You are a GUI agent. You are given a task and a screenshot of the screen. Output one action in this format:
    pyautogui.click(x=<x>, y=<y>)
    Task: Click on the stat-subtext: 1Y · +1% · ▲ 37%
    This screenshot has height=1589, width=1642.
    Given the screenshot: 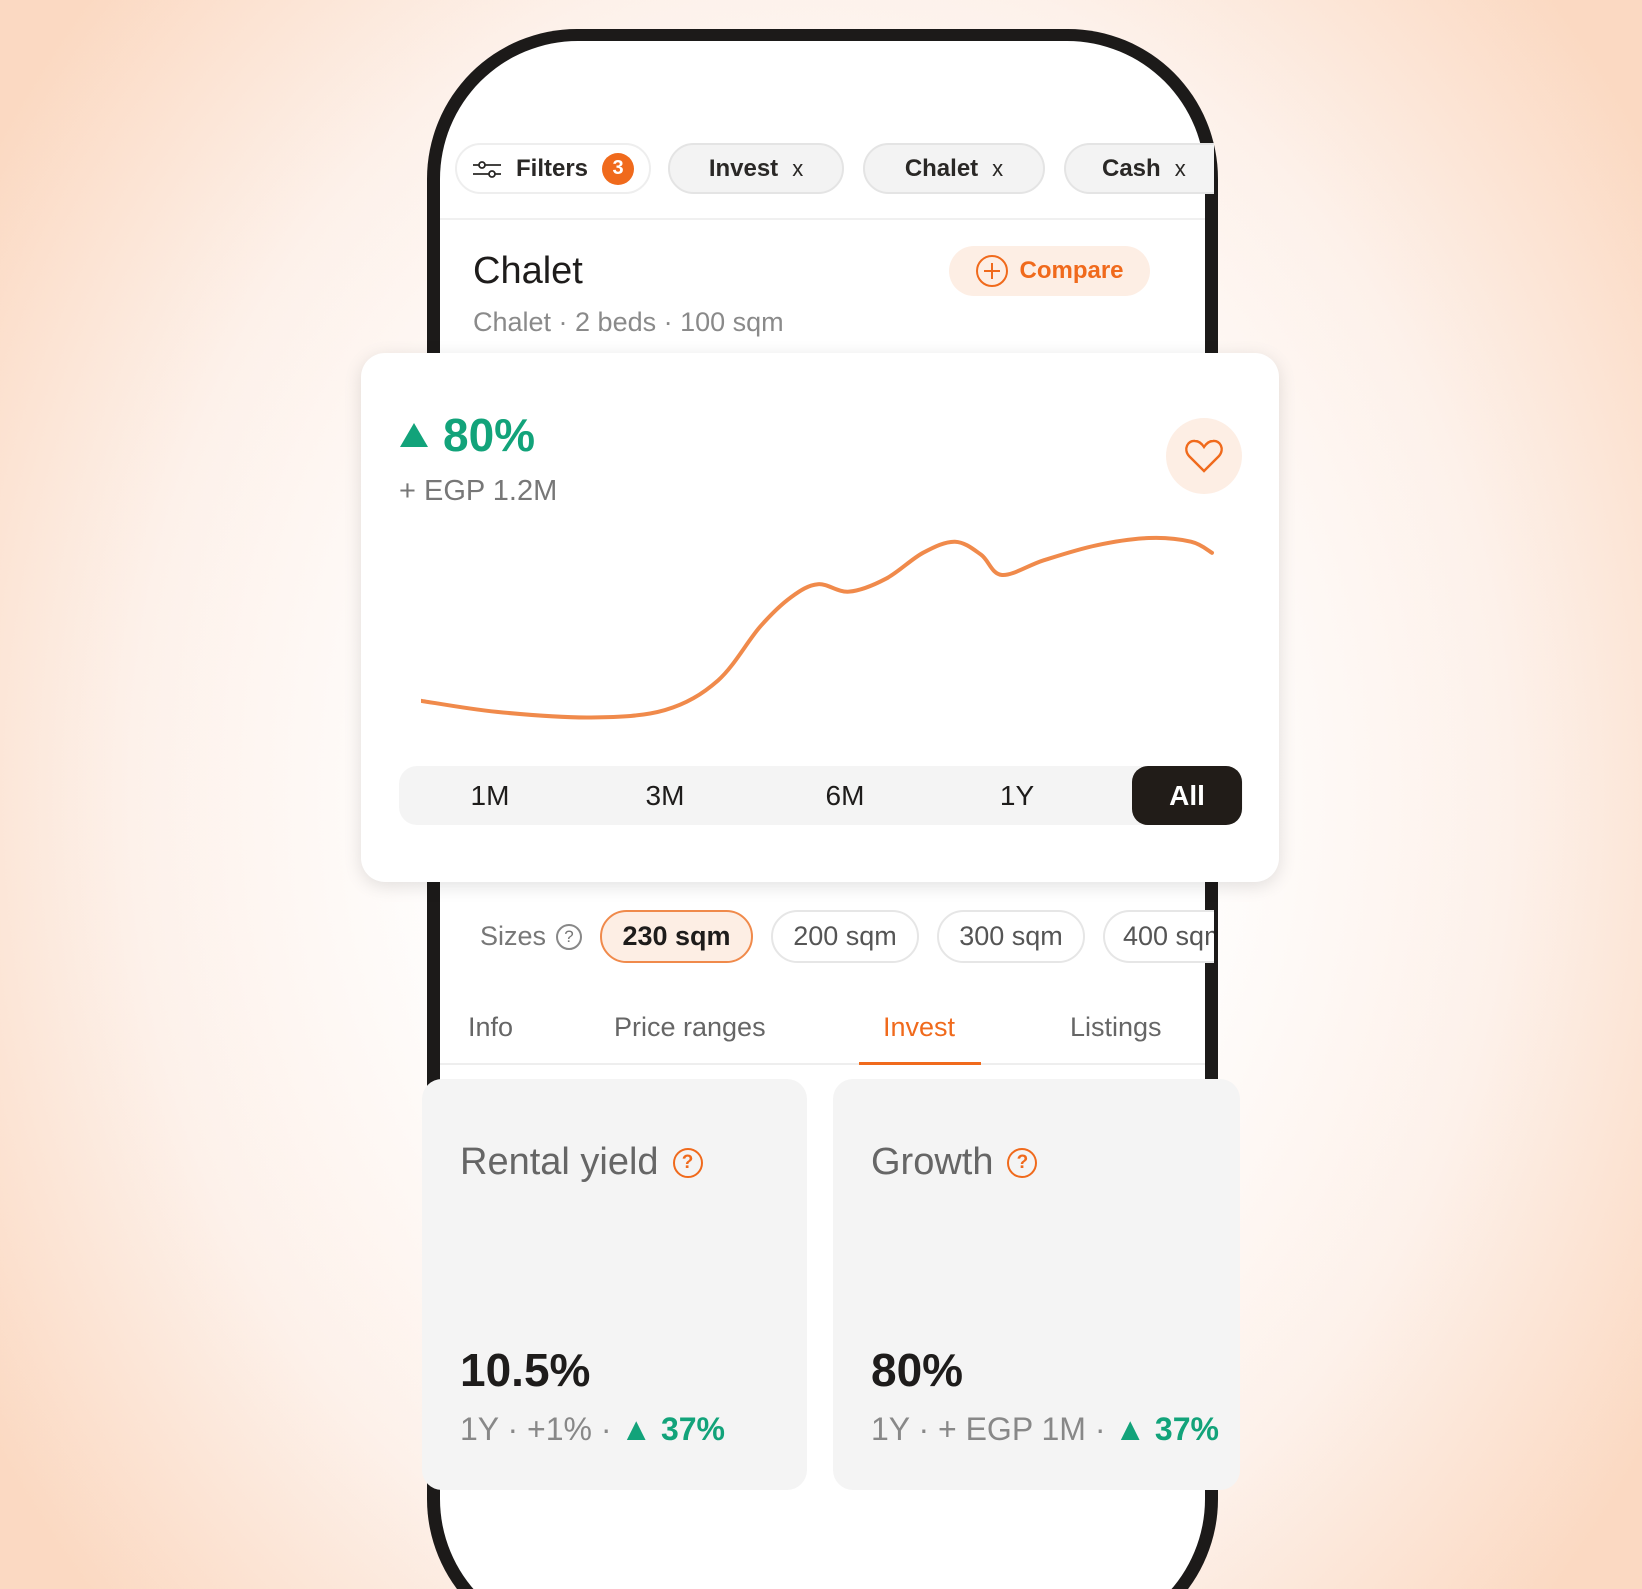 What is the action you would take?
    pyautogui.click(x=592, y=1429)
    